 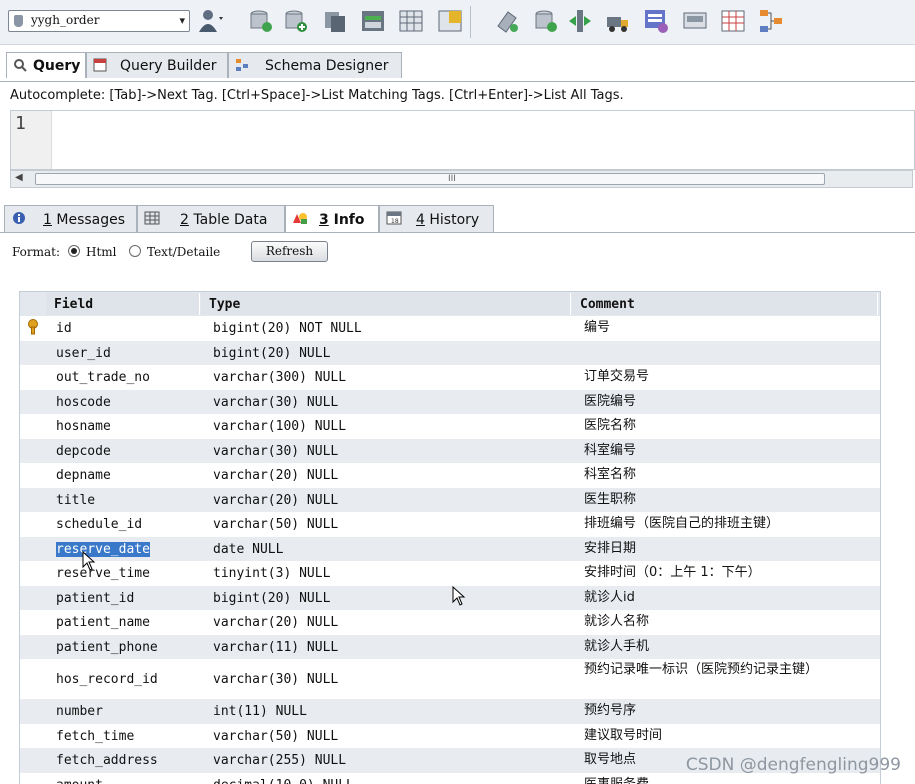 I want to click on field-cell: hoscode, so click(x=83, y=402).